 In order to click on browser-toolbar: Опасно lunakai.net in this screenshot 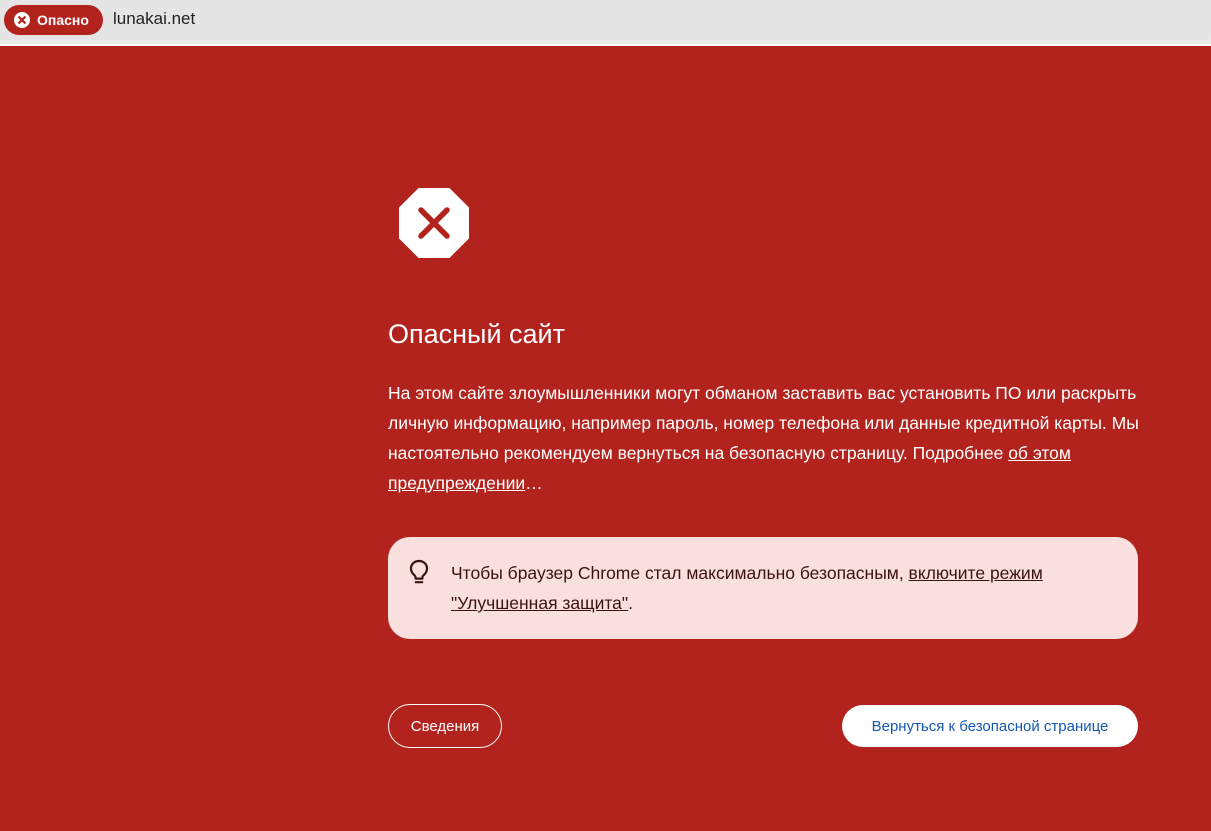, I will do `click(605, 23)`.